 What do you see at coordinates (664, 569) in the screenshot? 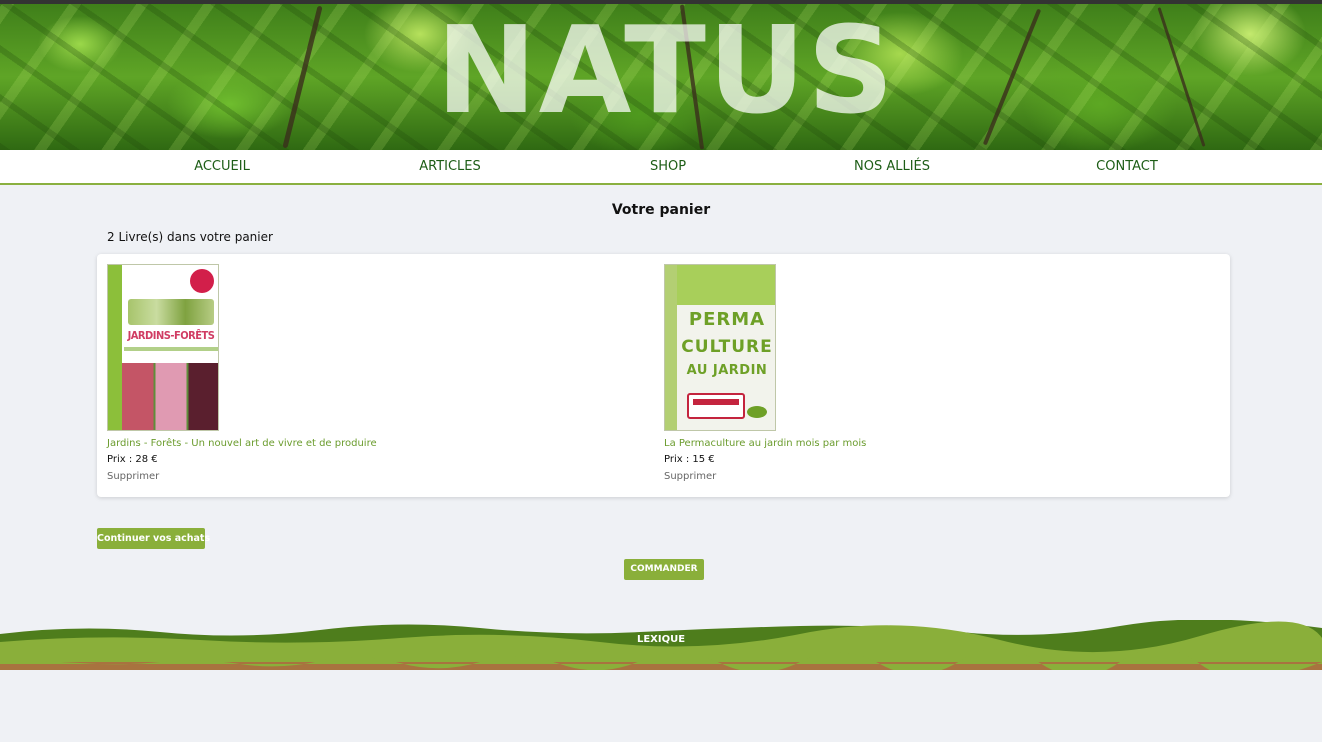
I see `order-button: COMMANDER` at bounding box center [664, 569].